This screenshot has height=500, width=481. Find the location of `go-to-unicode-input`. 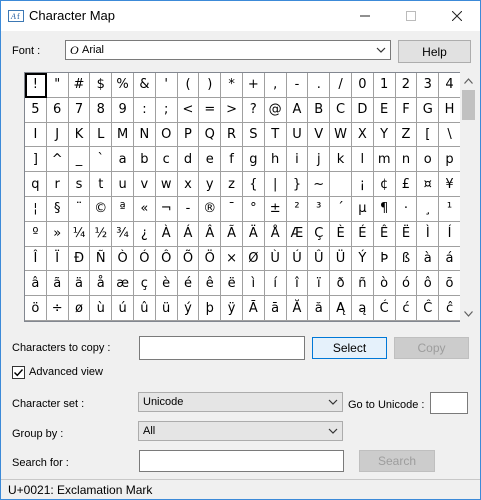

go-to-unicode-input is located at coordinates (449, 403).